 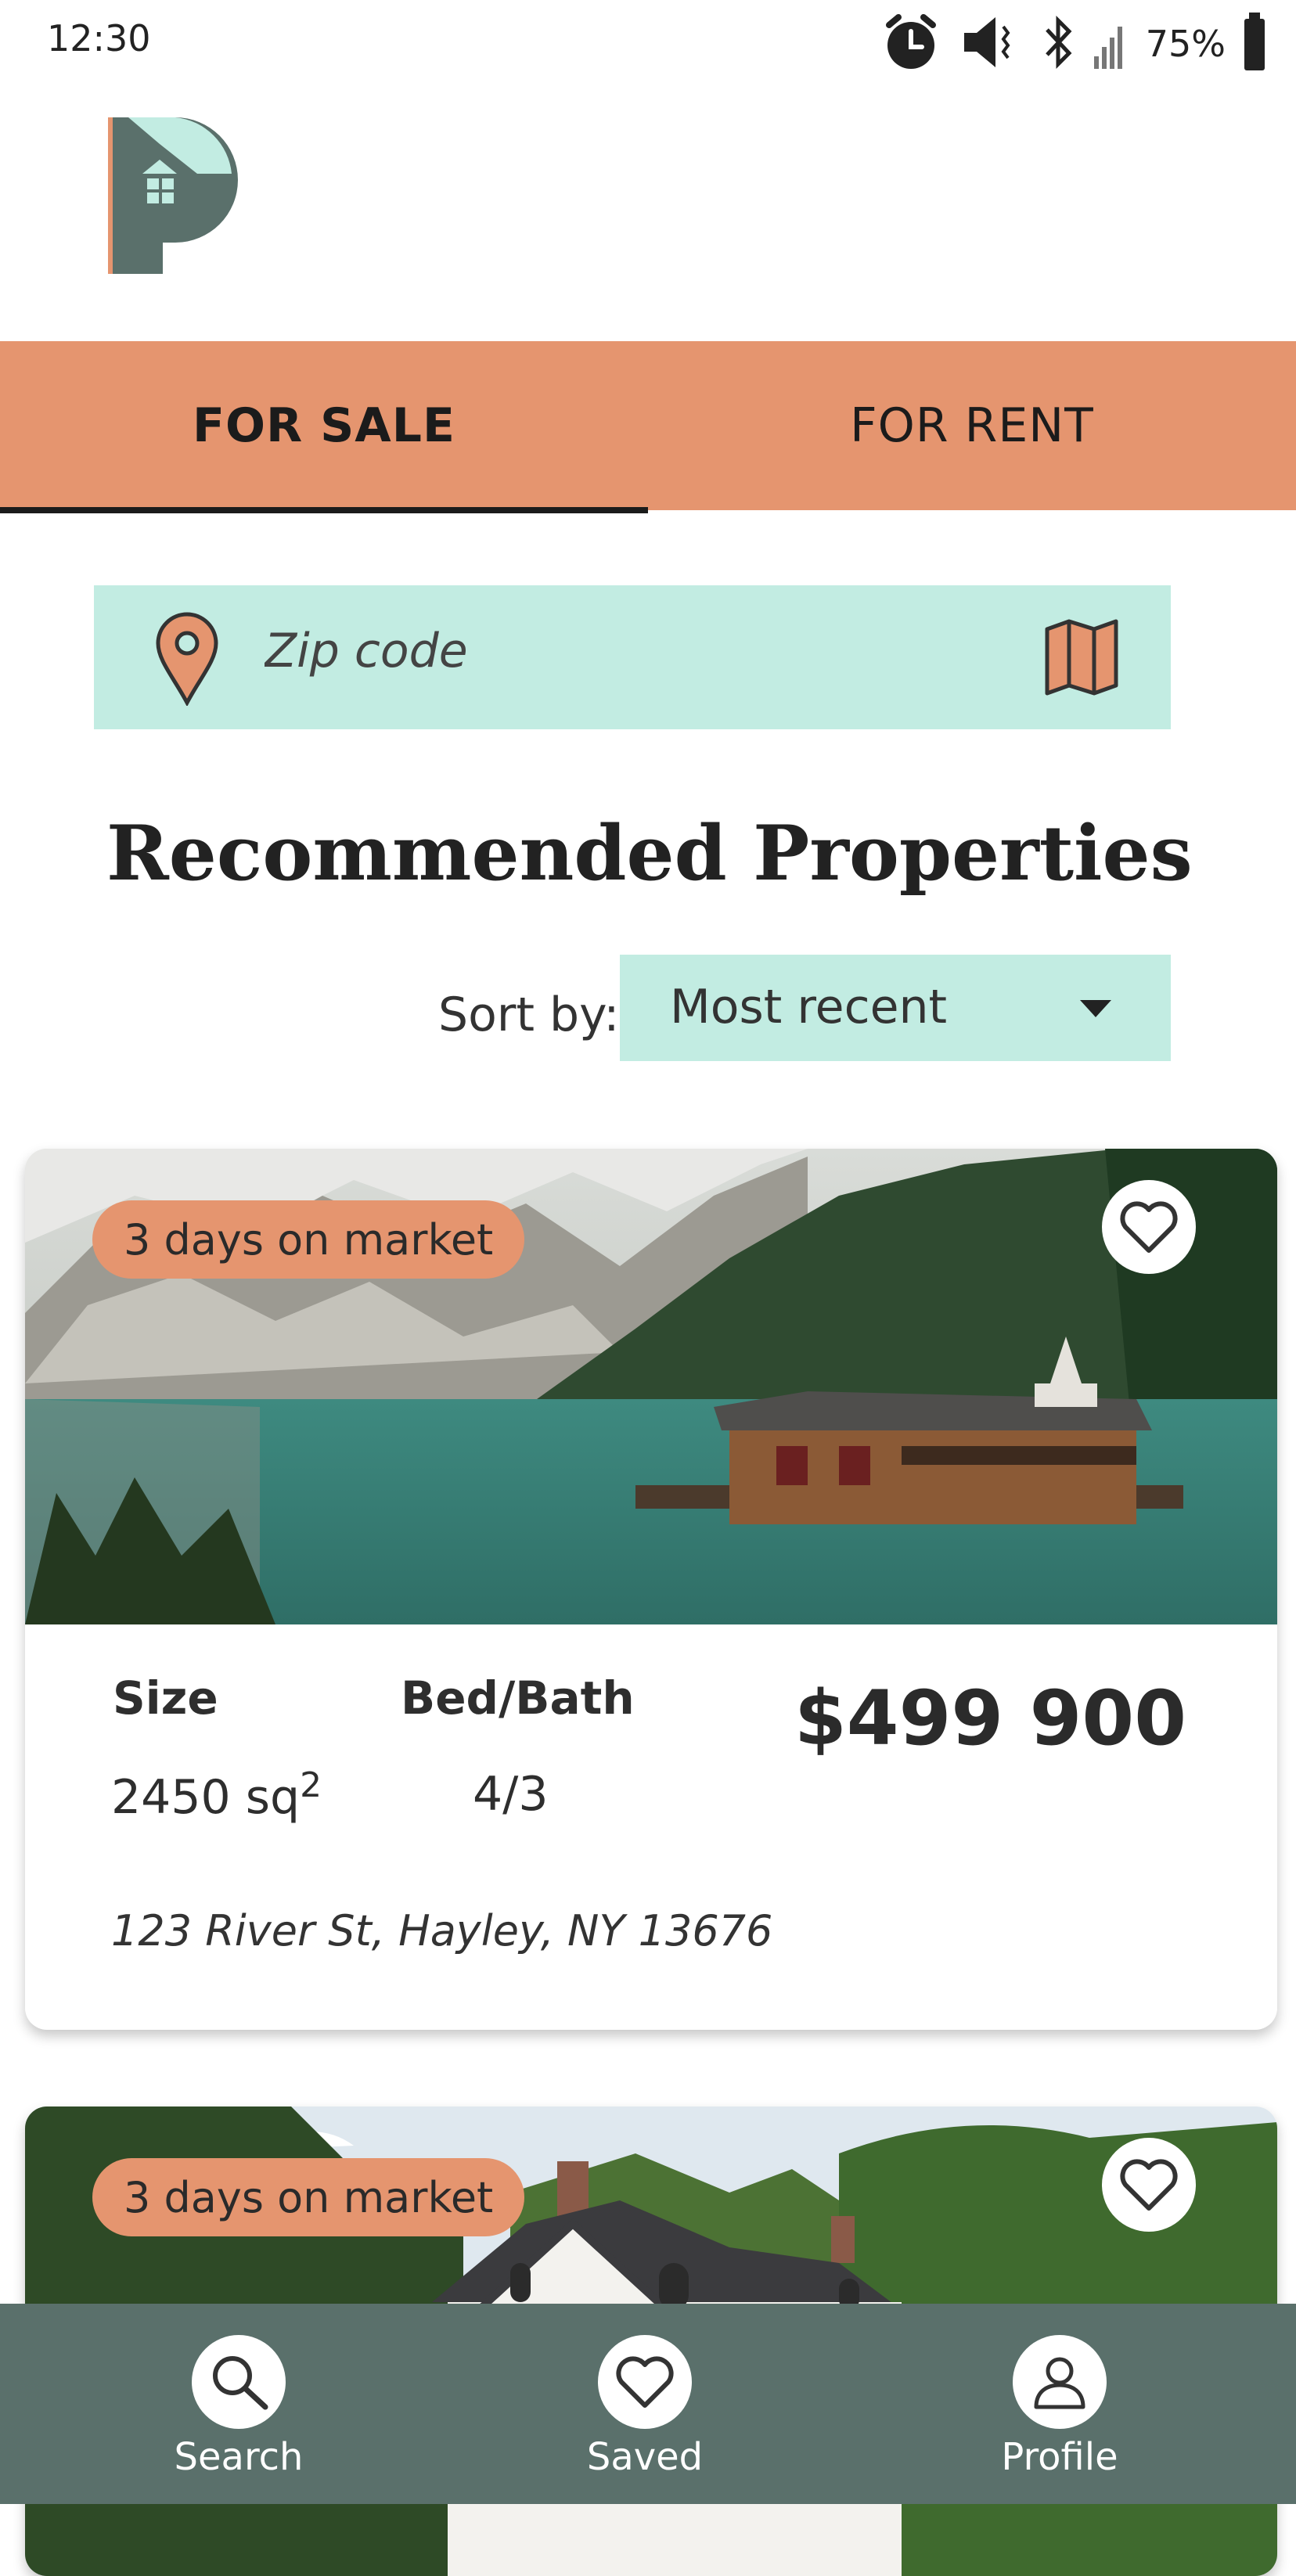 I want to click on signal-icon, so click(x=1110, y=43).